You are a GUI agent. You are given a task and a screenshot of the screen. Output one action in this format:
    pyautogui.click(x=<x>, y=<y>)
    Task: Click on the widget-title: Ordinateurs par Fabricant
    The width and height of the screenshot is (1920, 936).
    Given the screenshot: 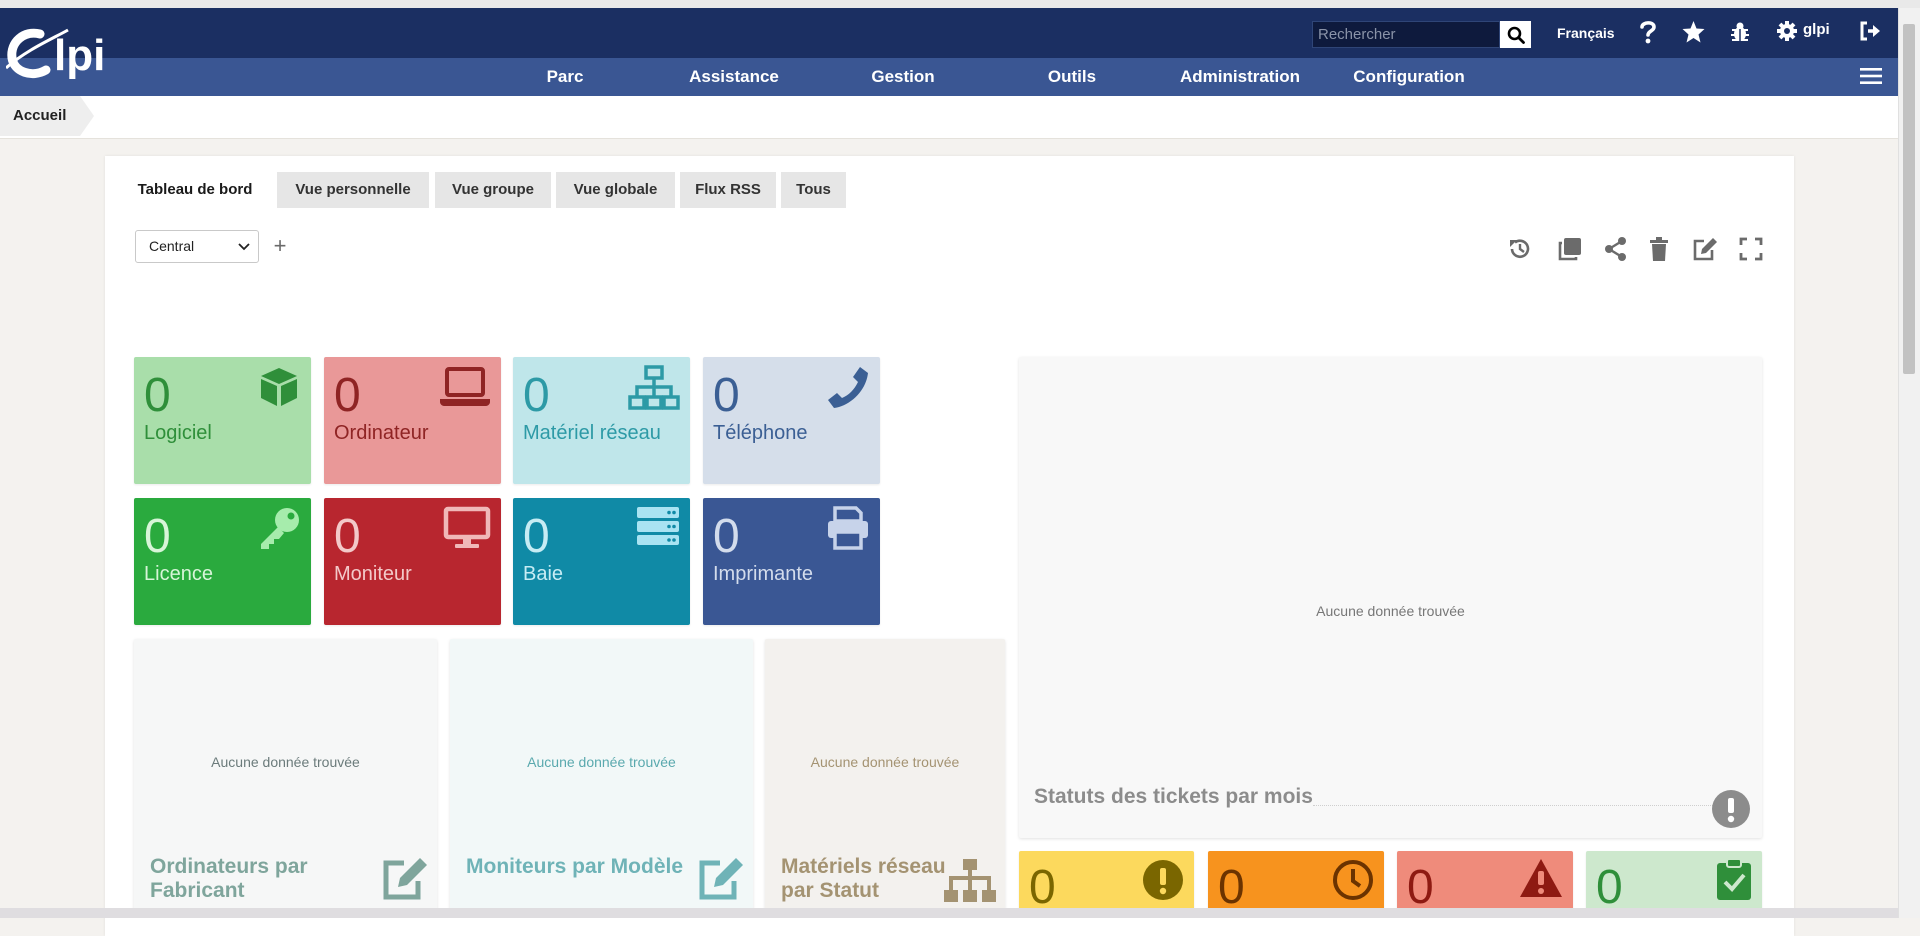 What is the action you would take?
    pyautogui.click(x=229, y=878)
    